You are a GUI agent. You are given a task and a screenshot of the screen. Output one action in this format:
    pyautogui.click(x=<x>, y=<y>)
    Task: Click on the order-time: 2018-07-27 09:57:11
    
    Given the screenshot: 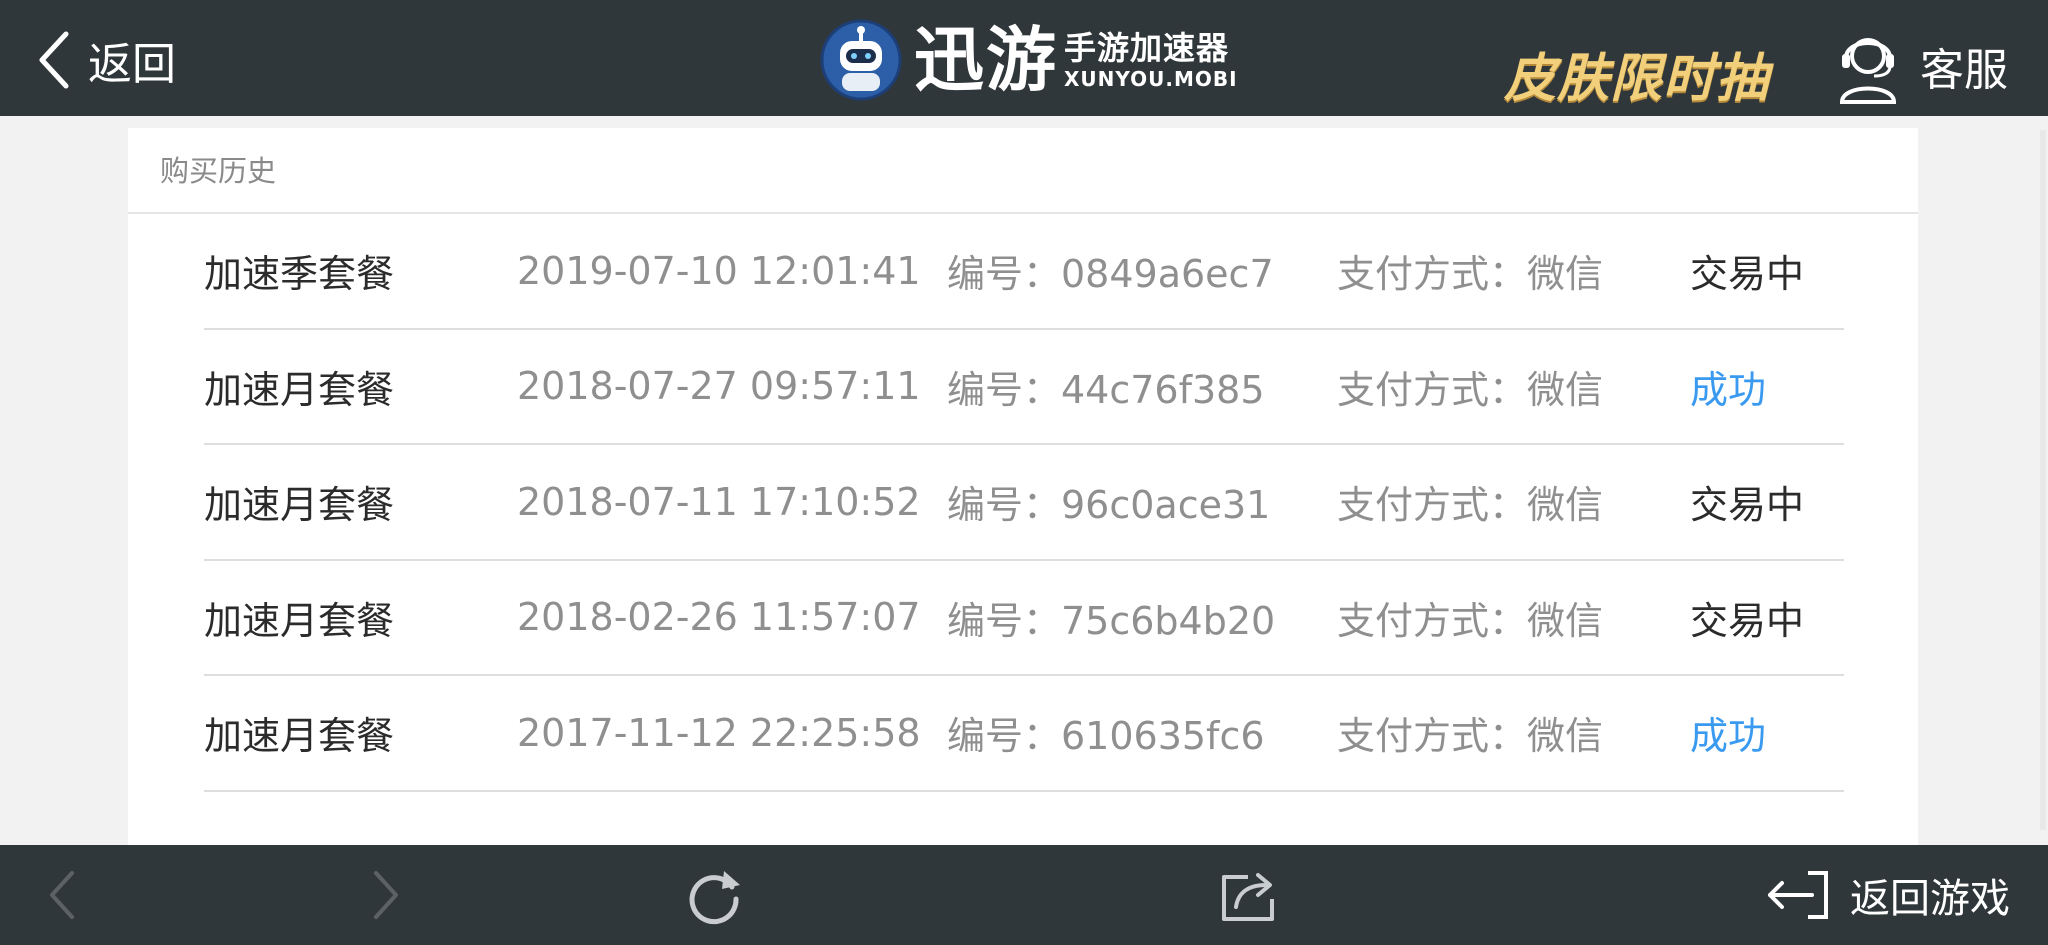 What is the action you would take?
    pyautogui.click(x=719, y=386)
    